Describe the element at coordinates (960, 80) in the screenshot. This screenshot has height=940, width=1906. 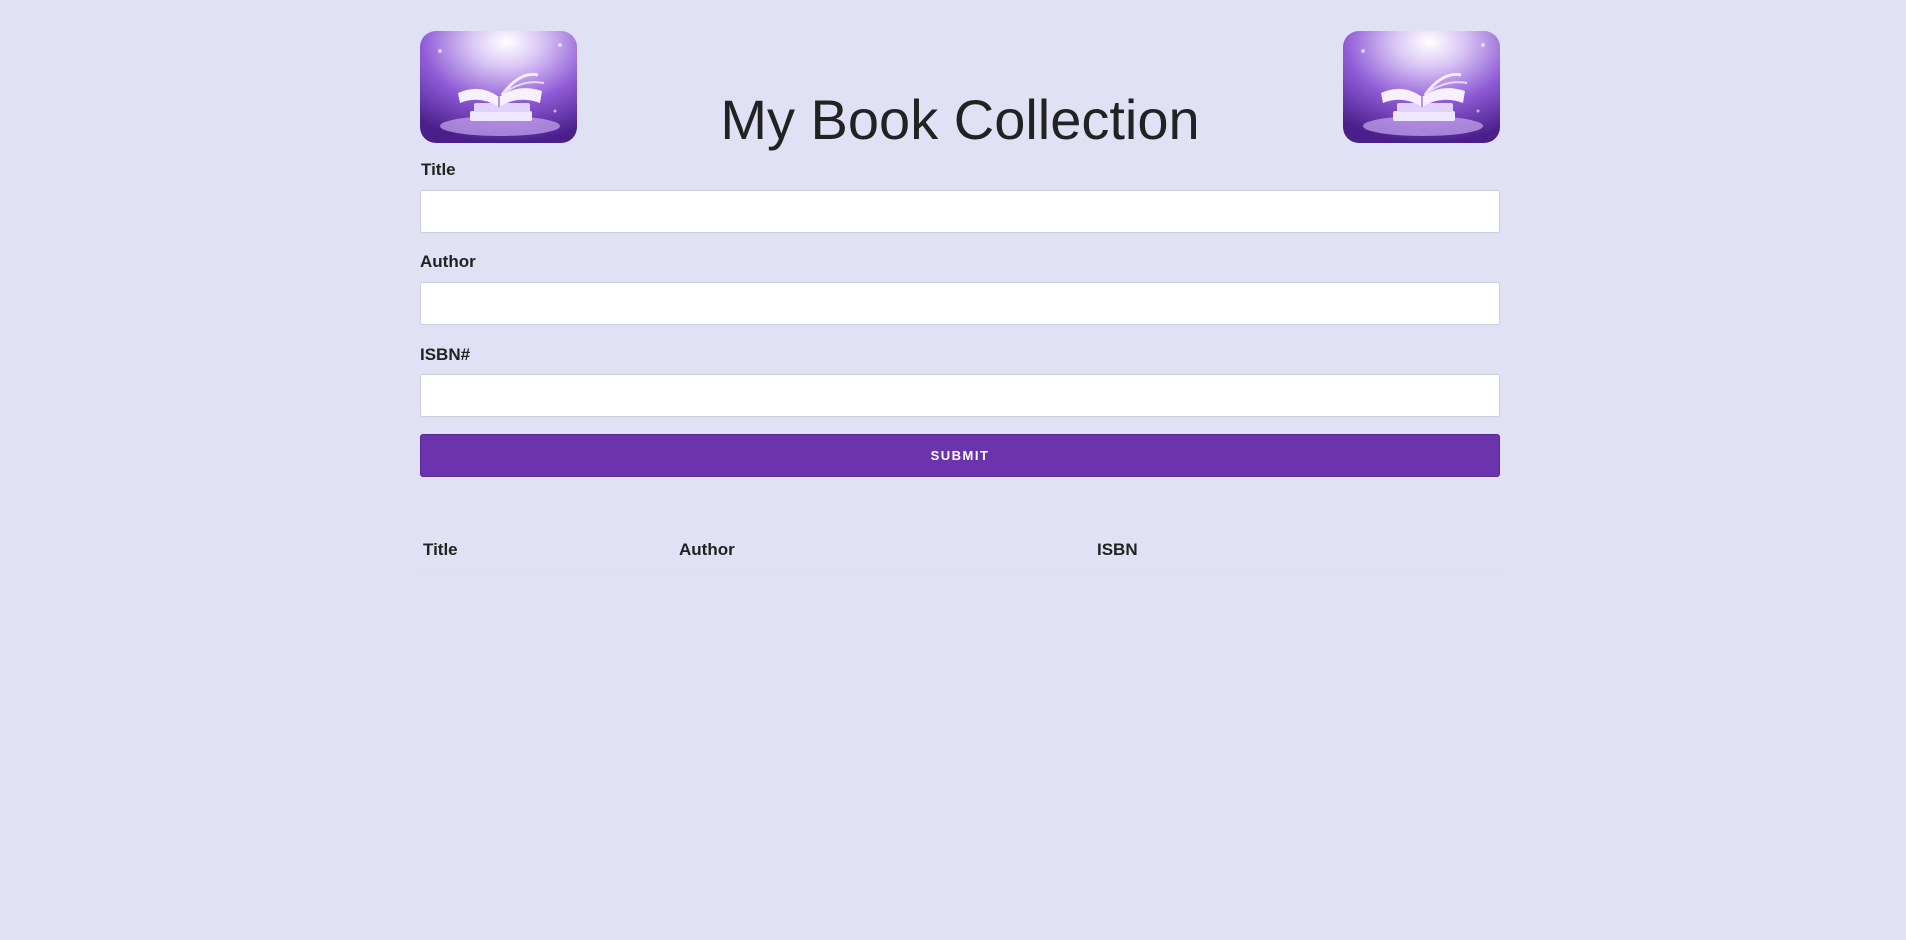
I see `page-header: My Book Collection` at that location.